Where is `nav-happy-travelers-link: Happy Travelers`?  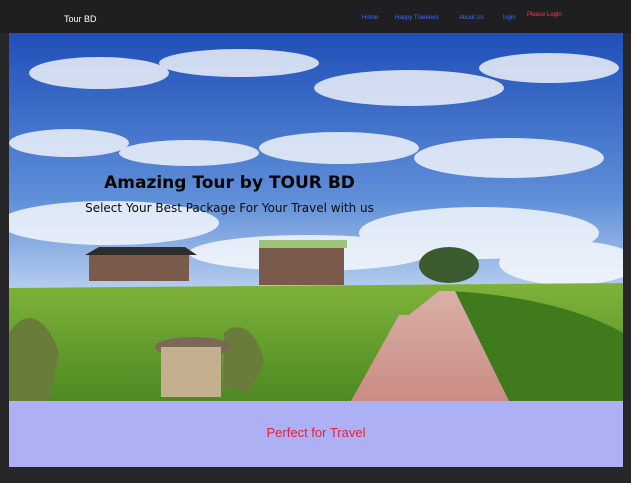
nav-happy-travelers-link: Happy Travelers is located at coordinates (417, 18).